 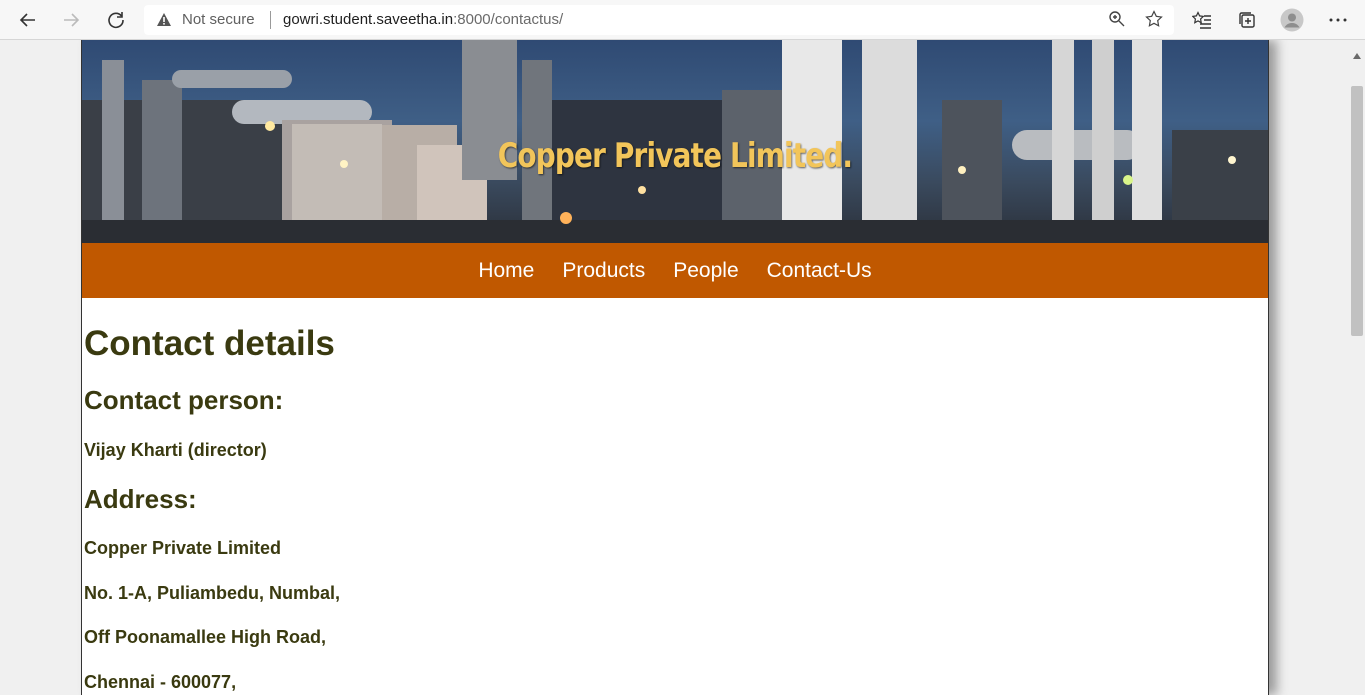 I want to click on forward-icon, so click(x=71, y=20).